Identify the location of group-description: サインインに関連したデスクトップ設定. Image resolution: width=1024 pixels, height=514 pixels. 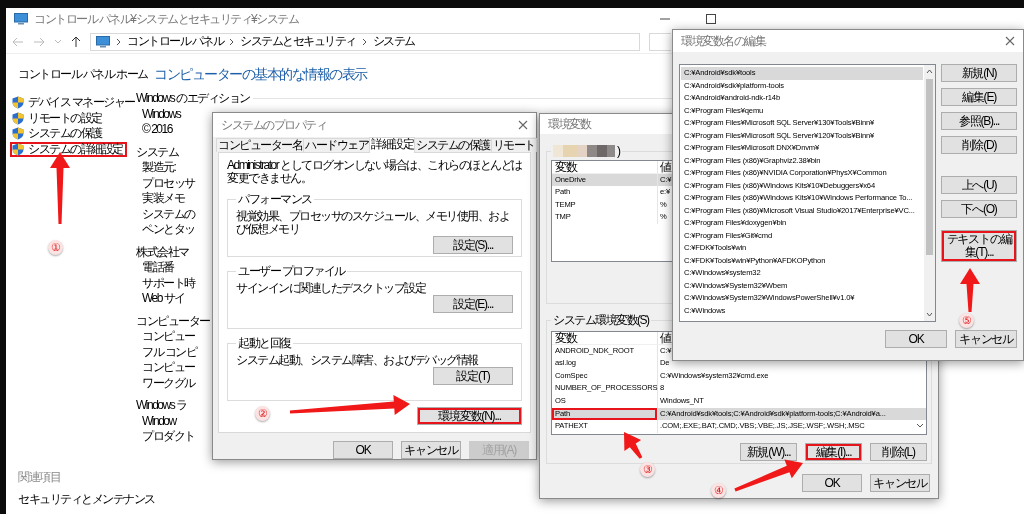
(331, 288).